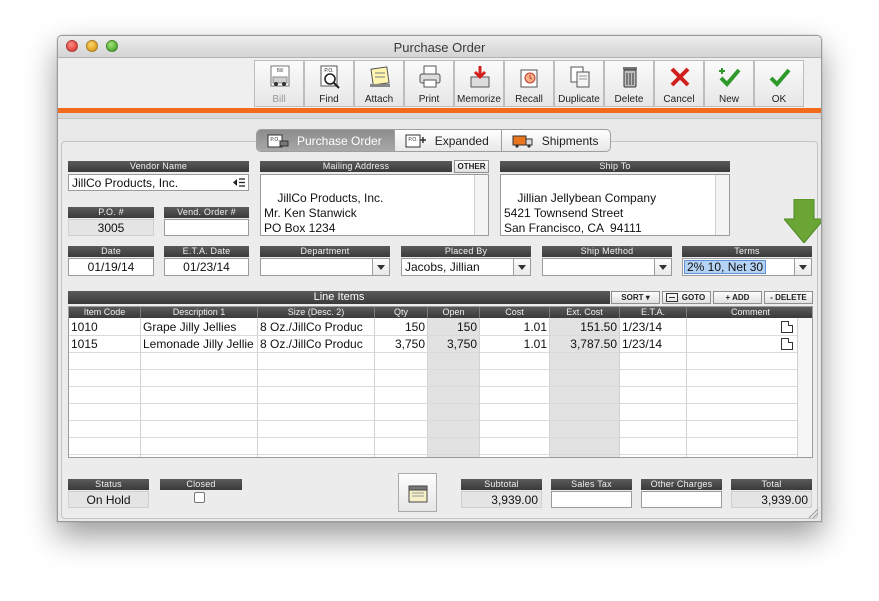 This screenshot has height=601, width=879. I want to click on notes-button, so click(417, 492).